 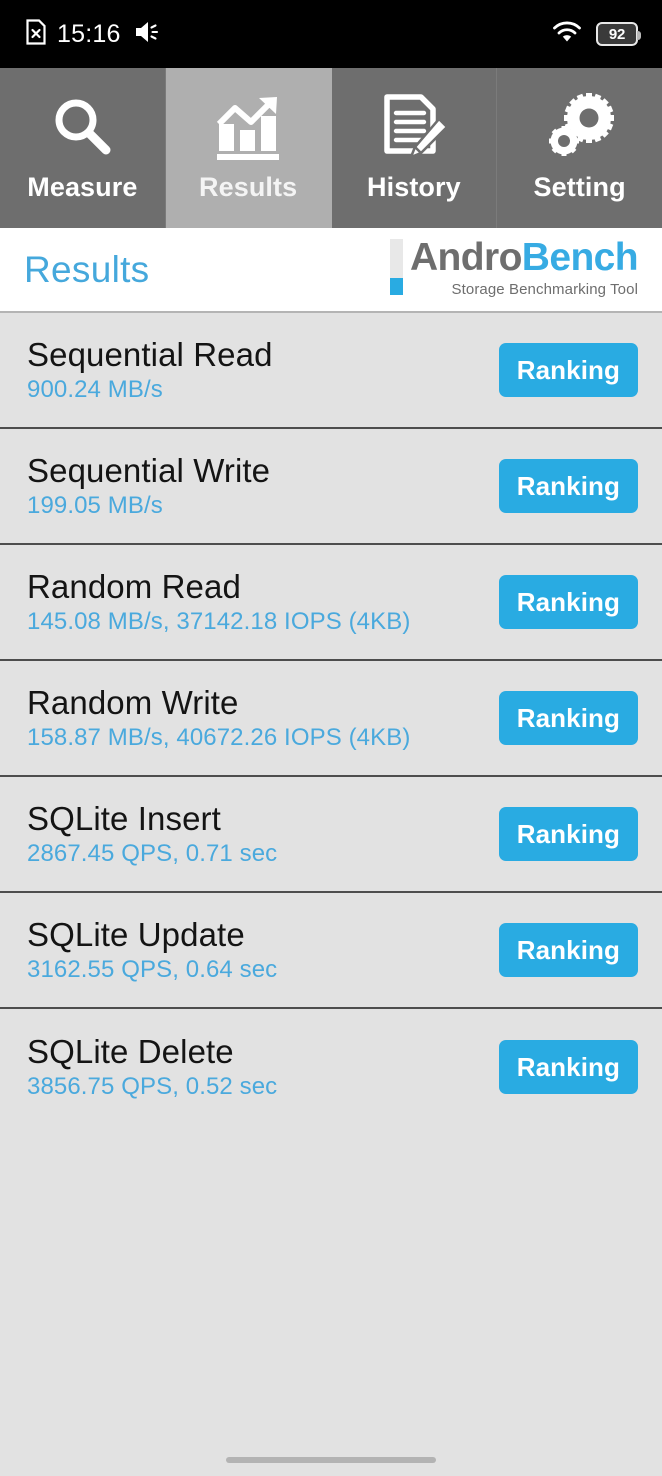 I want to click on status-bar-left: 15:16, so click(x=93, y=34).